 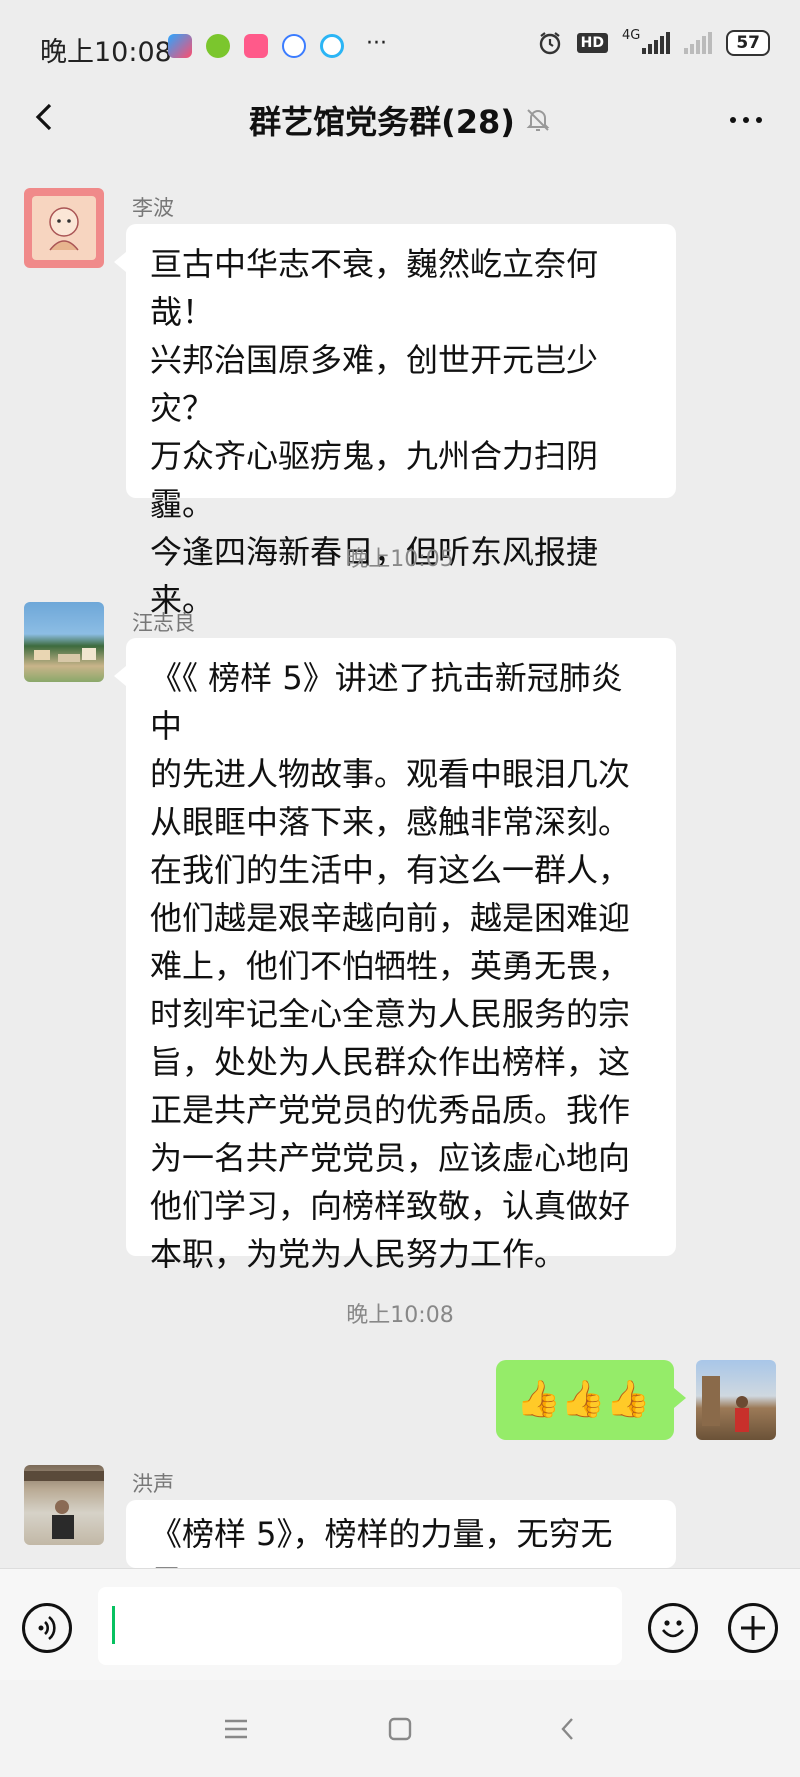 I want to click on signal-2-icon, so click(x=698, y=43).